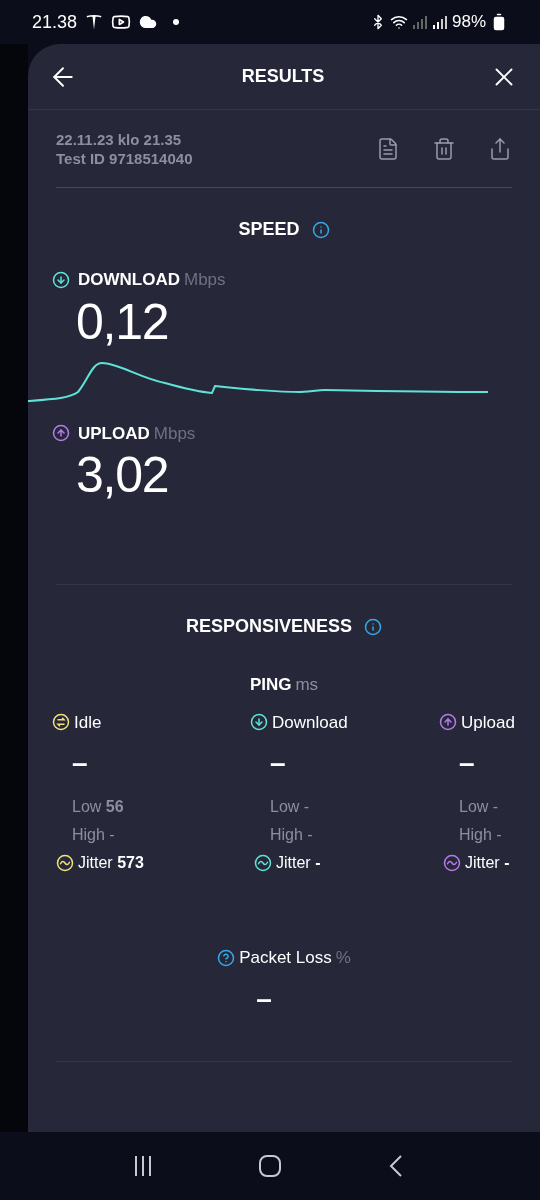 This screenshot has height=1200, width=540. What do you see at coordinates (500, 148) in the screenshot?
I see `share-button` at bounding box center [500, 148].